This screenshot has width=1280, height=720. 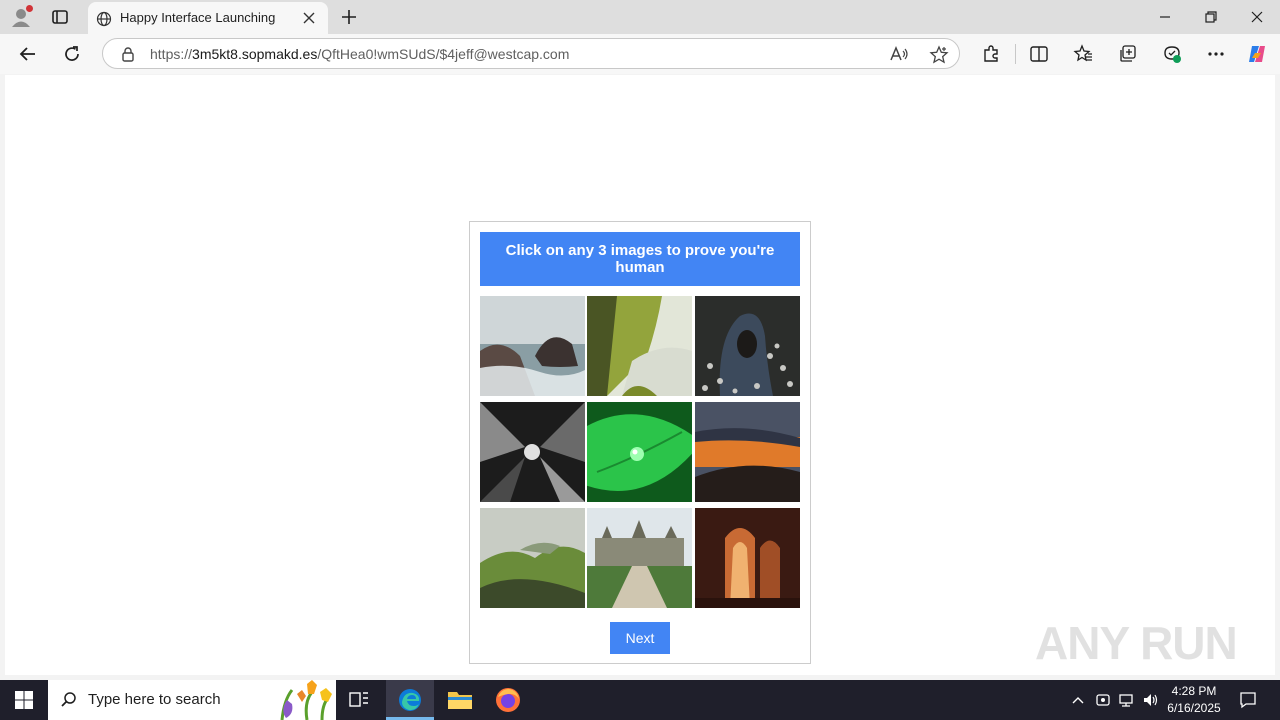 What do you see at coordinates (306, 700) in the screenshot?
I see `search-highlight-flowers-icon` at bounding box center [306, 700].